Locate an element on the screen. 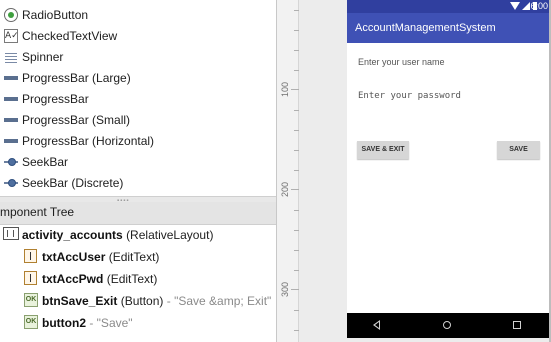 This screenshot has height=342, width=551. palette-item-label: SeekBar is located at coordinates (45, 162).